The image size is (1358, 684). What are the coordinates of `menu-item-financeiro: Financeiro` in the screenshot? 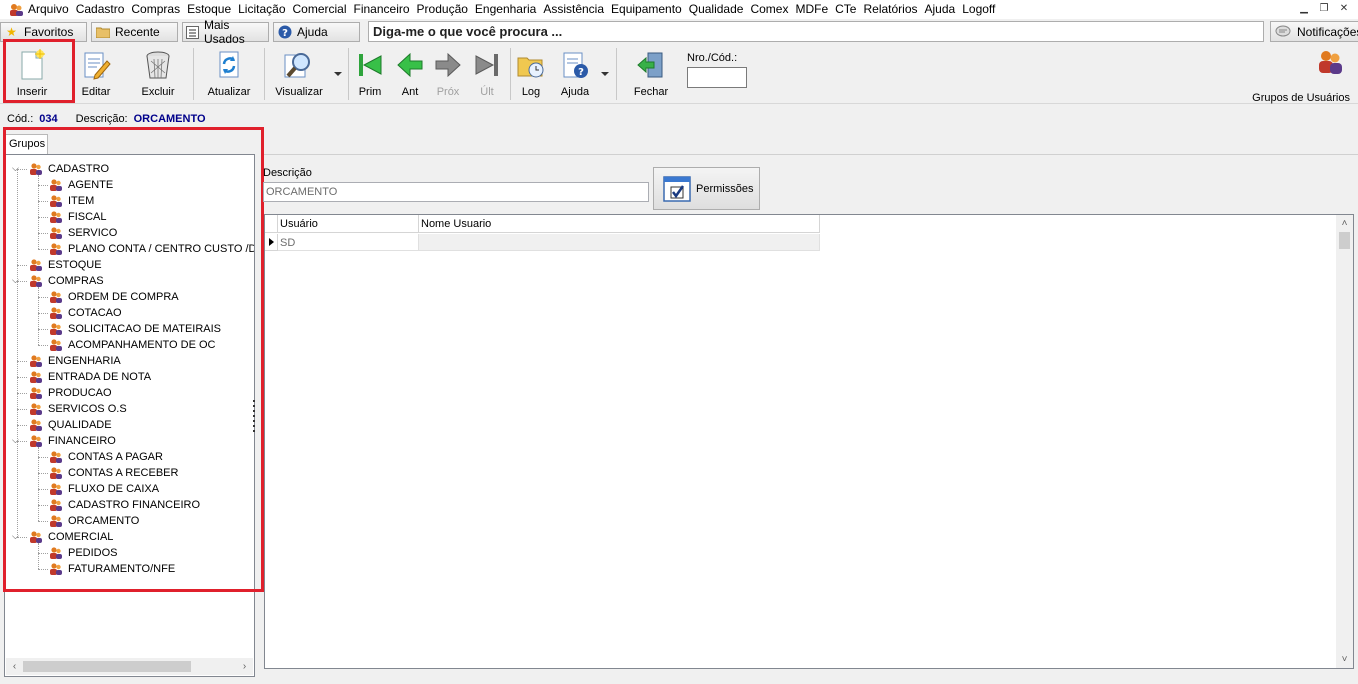 It's located at (385, 9).